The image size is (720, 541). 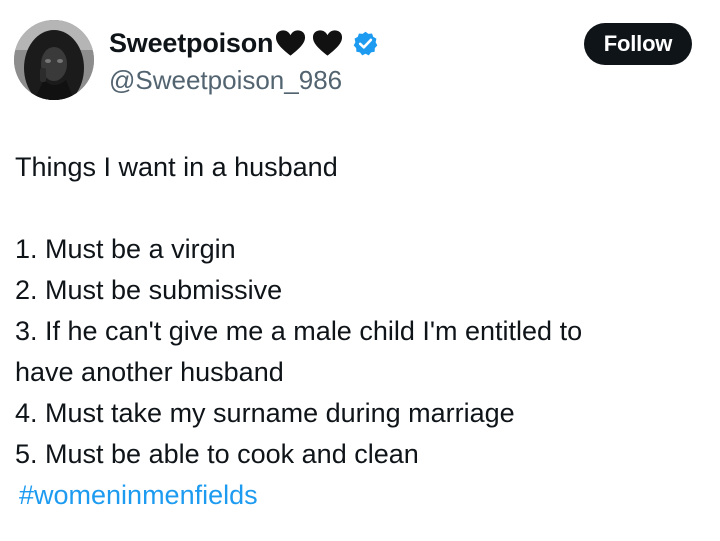 What do you see at coordinates (365, 43) in the screenshot?
I see `verified-badge-icon` at bounding box center [365, 43].